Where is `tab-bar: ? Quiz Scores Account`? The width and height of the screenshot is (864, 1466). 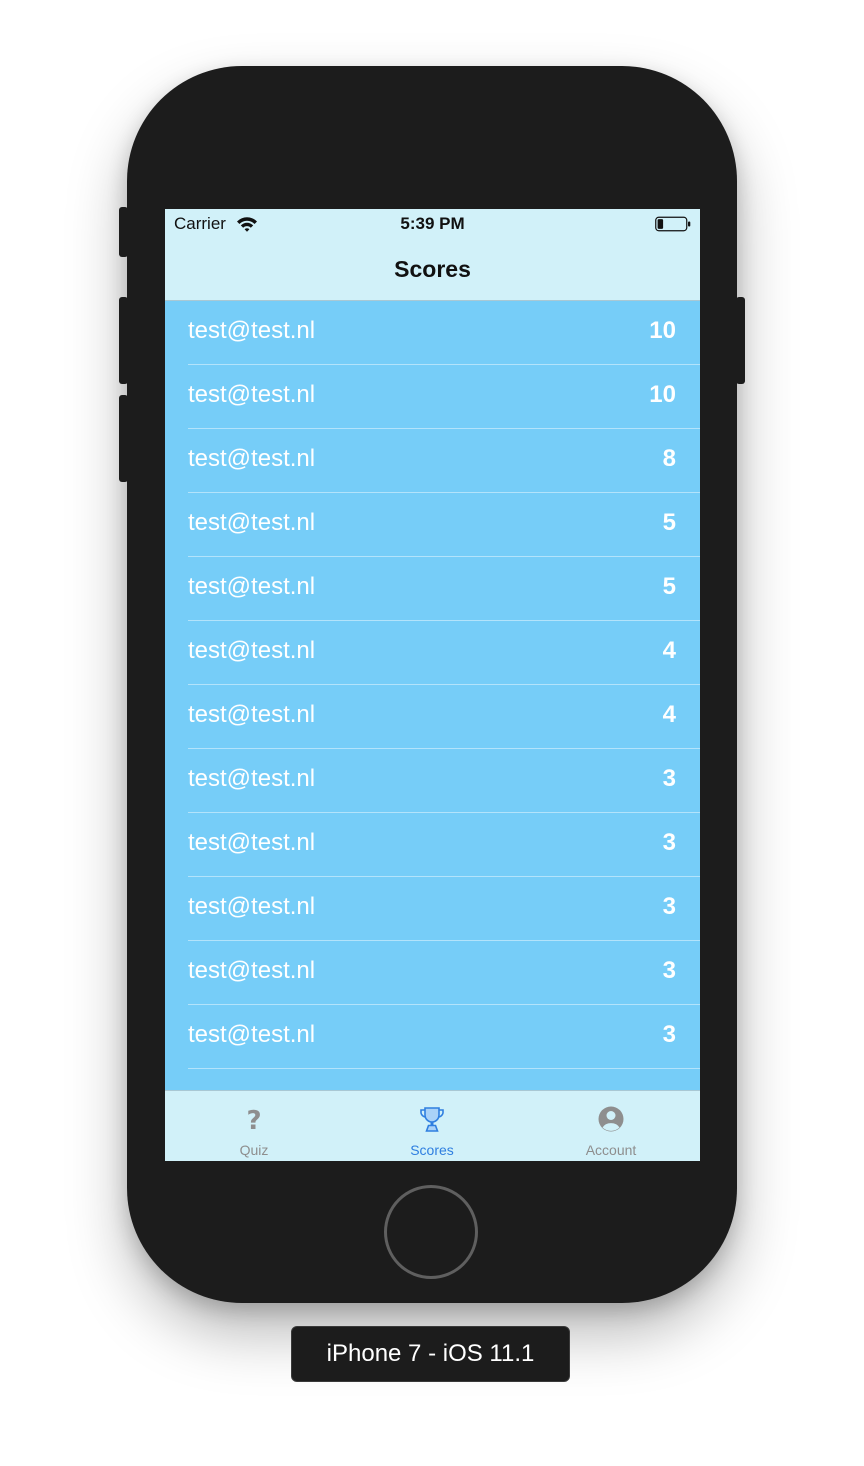 tab-bar: ? Quiz Scores Account is located at coordinates (432, 1125).